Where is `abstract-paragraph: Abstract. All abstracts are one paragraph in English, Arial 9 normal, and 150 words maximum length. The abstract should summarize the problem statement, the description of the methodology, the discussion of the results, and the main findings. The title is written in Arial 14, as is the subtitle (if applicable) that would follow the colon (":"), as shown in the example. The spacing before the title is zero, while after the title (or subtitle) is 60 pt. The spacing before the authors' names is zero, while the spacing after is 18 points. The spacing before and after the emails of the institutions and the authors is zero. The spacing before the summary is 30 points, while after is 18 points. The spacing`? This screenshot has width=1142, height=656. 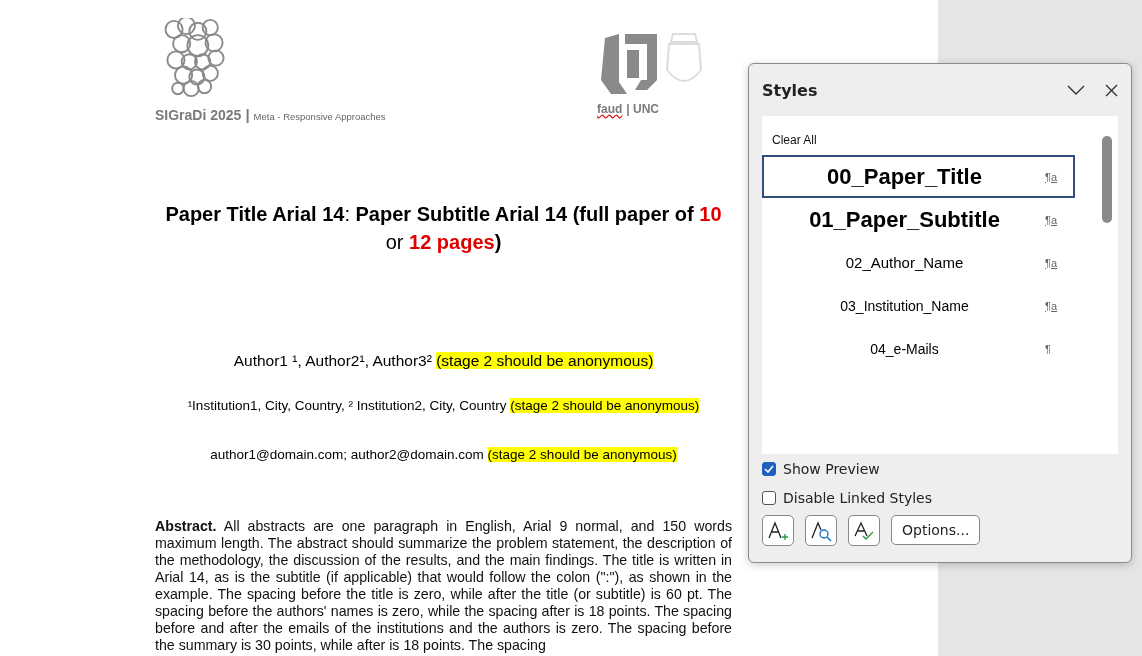 abstract-paragraph: Abstract. All abstracts are one paragraph in English, Arial 9 normal, and 150 words maximum length. The abstract should summarize the problem statement, the description of the methodology, the discussion of the results, and the main findings. The title is written in Arial 14, as is the subtitle (if applicable) that would follow the colon (":"), as shown in the example. The spacing before the title is zero, while after the title (or subtitle) is 60 pt. The spacing before the authors' names is zero, while the spacing after is 18 points. The spacing before and after the emails of the institutions and the authors is zero. The spacing before the summary is 30 points, while after is 18 points. The spacing is located at coordinates (443, 586).